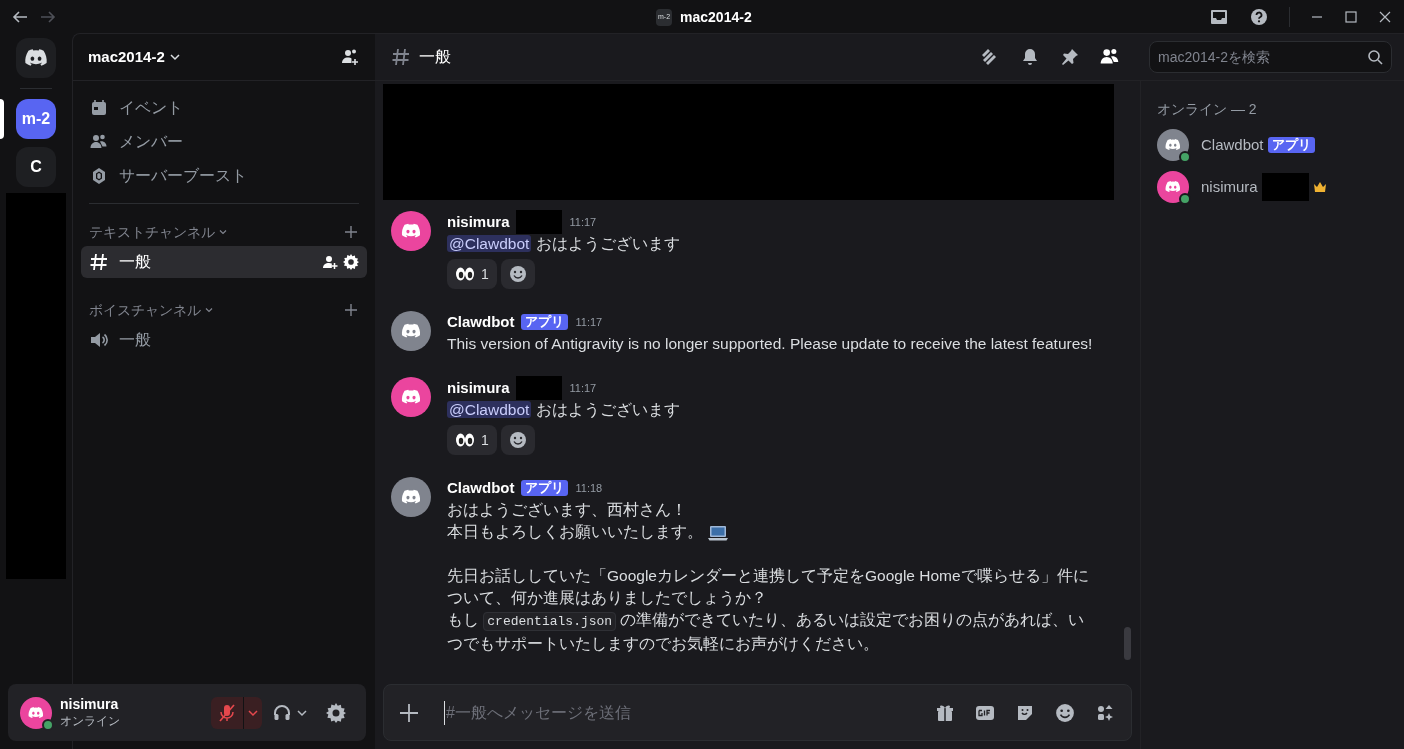 This screenshot has width=1404, height=749. I want to click on message-text: 先日お話ししていた「Googleカレンダーと連携して予定をGoogle Homeで喋らせる」件について、何か進展はありましたでしょうか？, so click(768, 587).